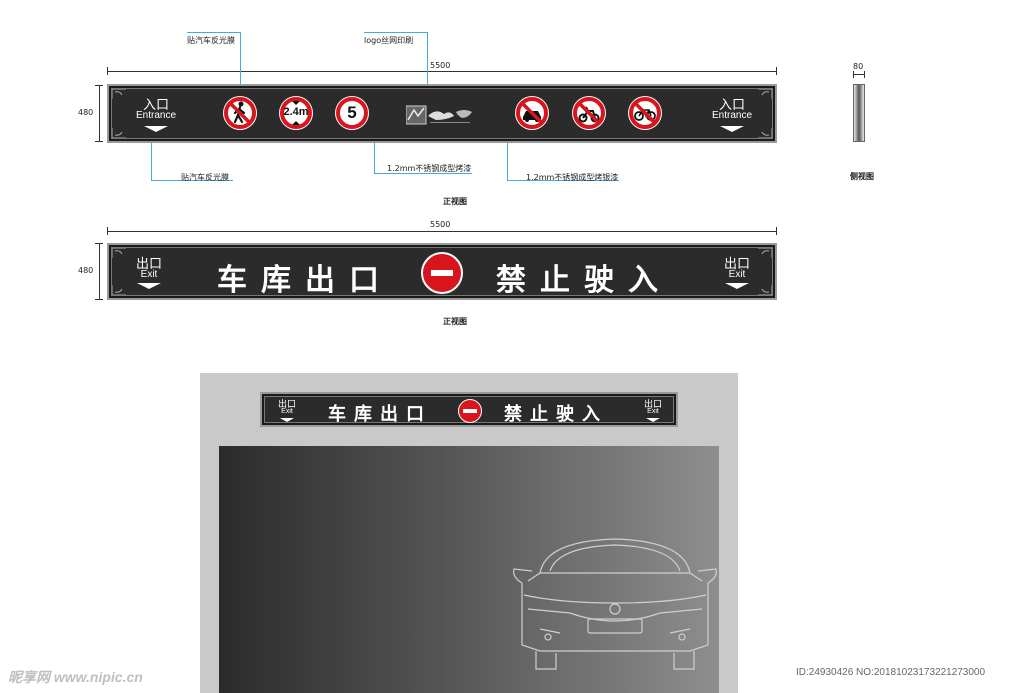 This screenshot has height=693, width=1024. What do you see at coordinates (455, 201) in the screenshot?
I see `caption-front-view-1: 正视图` at bounding box center [455, 201].